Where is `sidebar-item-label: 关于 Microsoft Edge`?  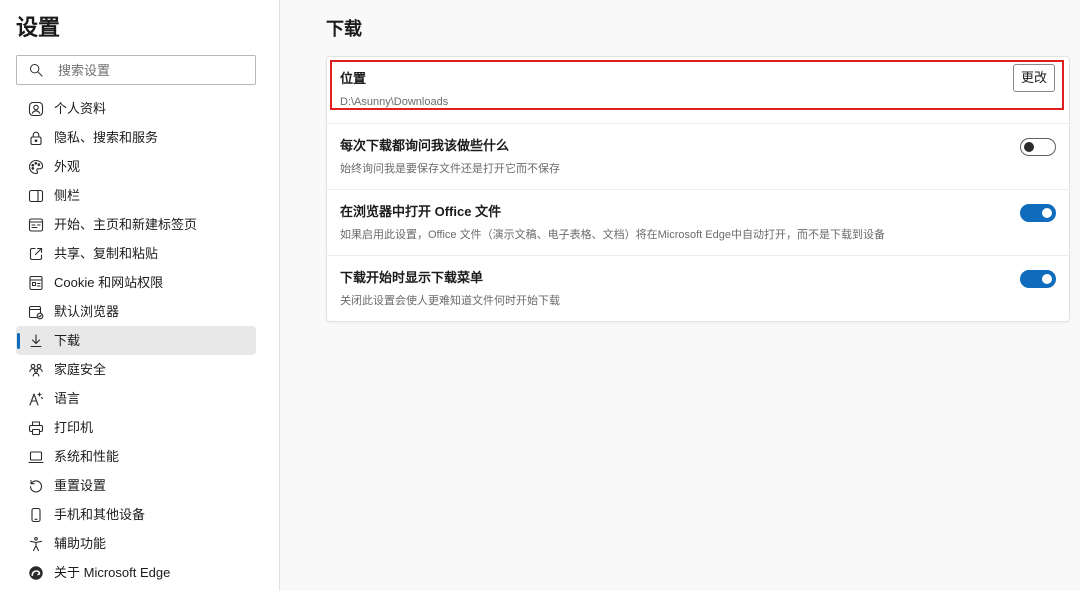 sidebar-item-label: 关于 Microsoft Edge is located at coordinates (112, 572).